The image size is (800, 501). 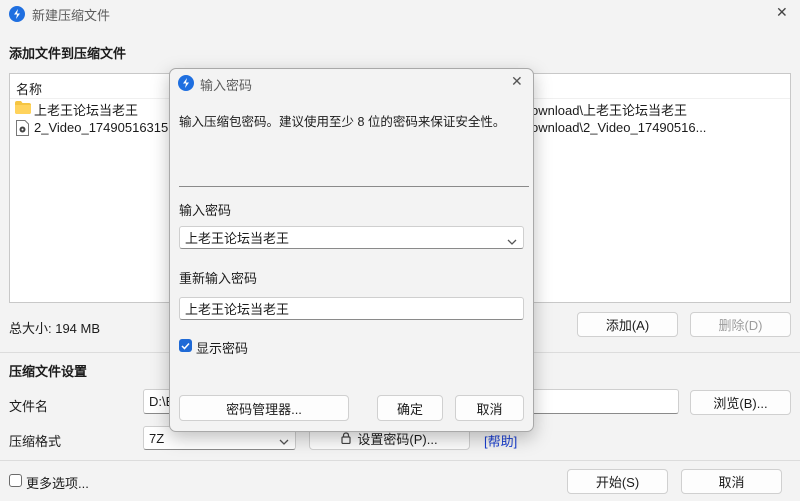 I want to click on file-list-header-name: 名称, so click(x=29, y=88).